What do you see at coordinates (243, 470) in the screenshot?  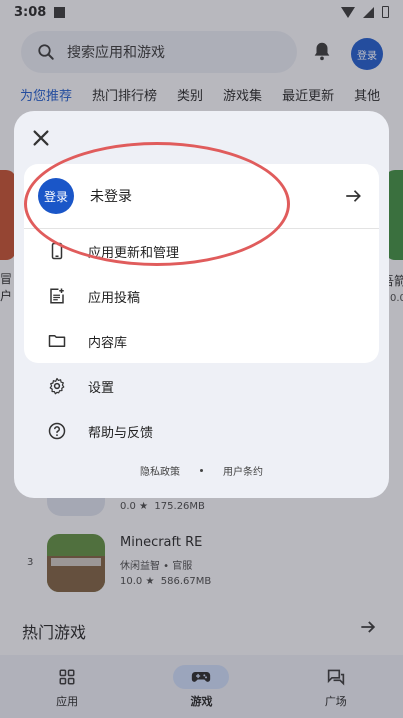 I see `user-terms-link: 用户条约` at bounding box center [243, 470].